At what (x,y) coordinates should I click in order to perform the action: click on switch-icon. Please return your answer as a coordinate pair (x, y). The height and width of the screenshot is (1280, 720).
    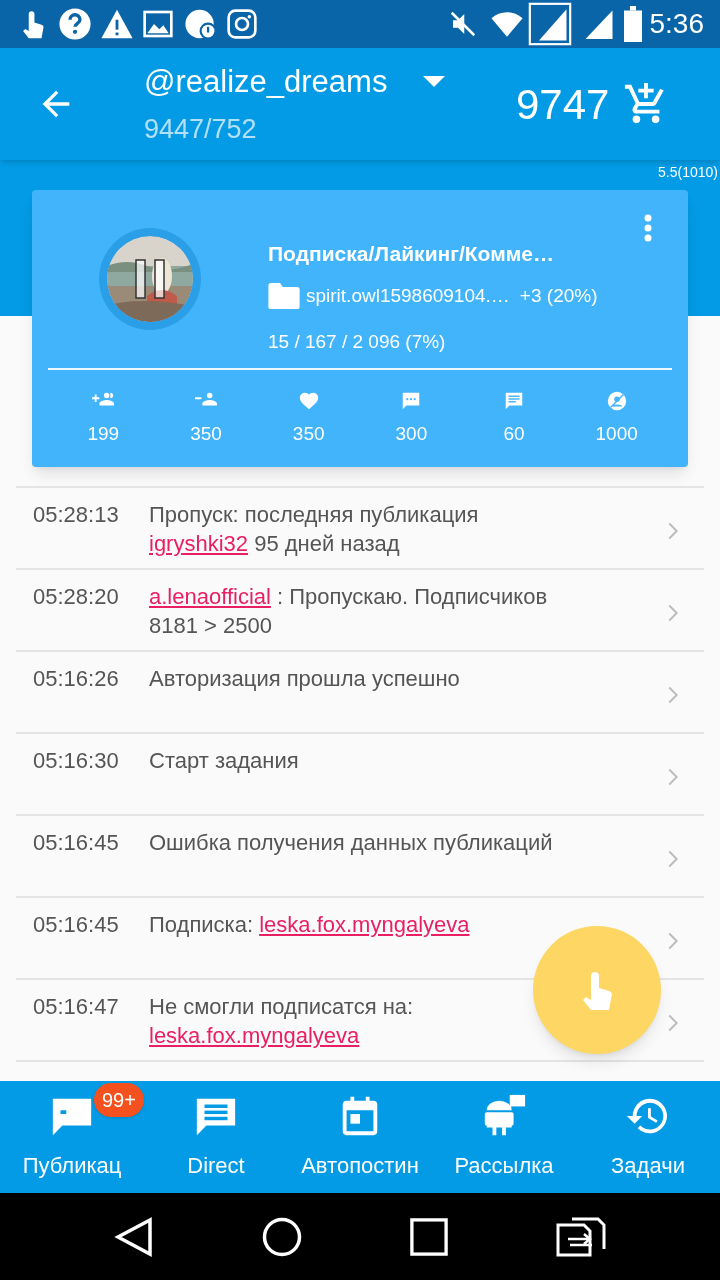
    Looking at the image, I should click on (581, 1236).